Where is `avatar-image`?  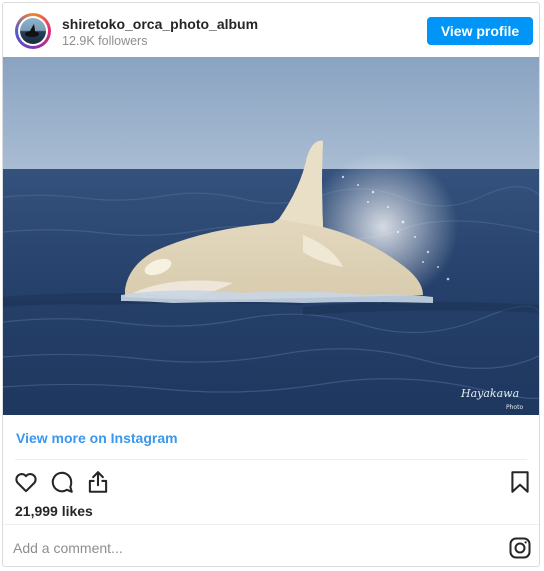 avatar-image is located at coordinates (33, 31).